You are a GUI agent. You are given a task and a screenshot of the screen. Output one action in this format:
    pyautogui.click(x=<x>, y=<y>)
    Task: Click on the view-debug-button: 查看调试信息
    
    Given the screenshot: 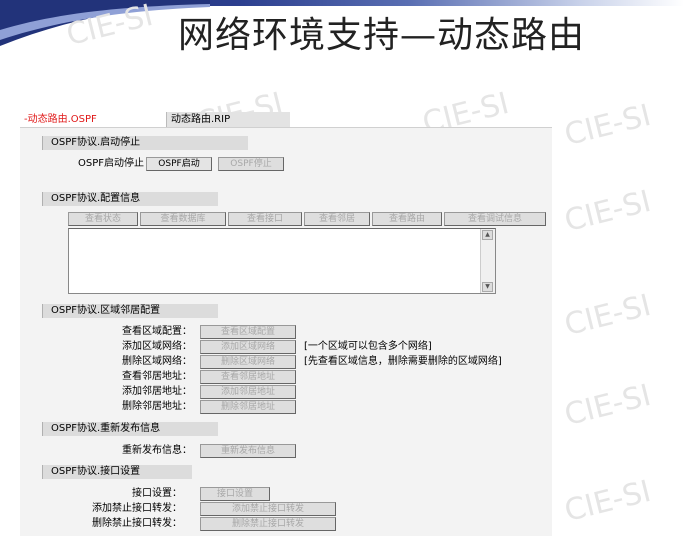 What is the action you would take?
    pyautogui.click(x=495, y=219)
    